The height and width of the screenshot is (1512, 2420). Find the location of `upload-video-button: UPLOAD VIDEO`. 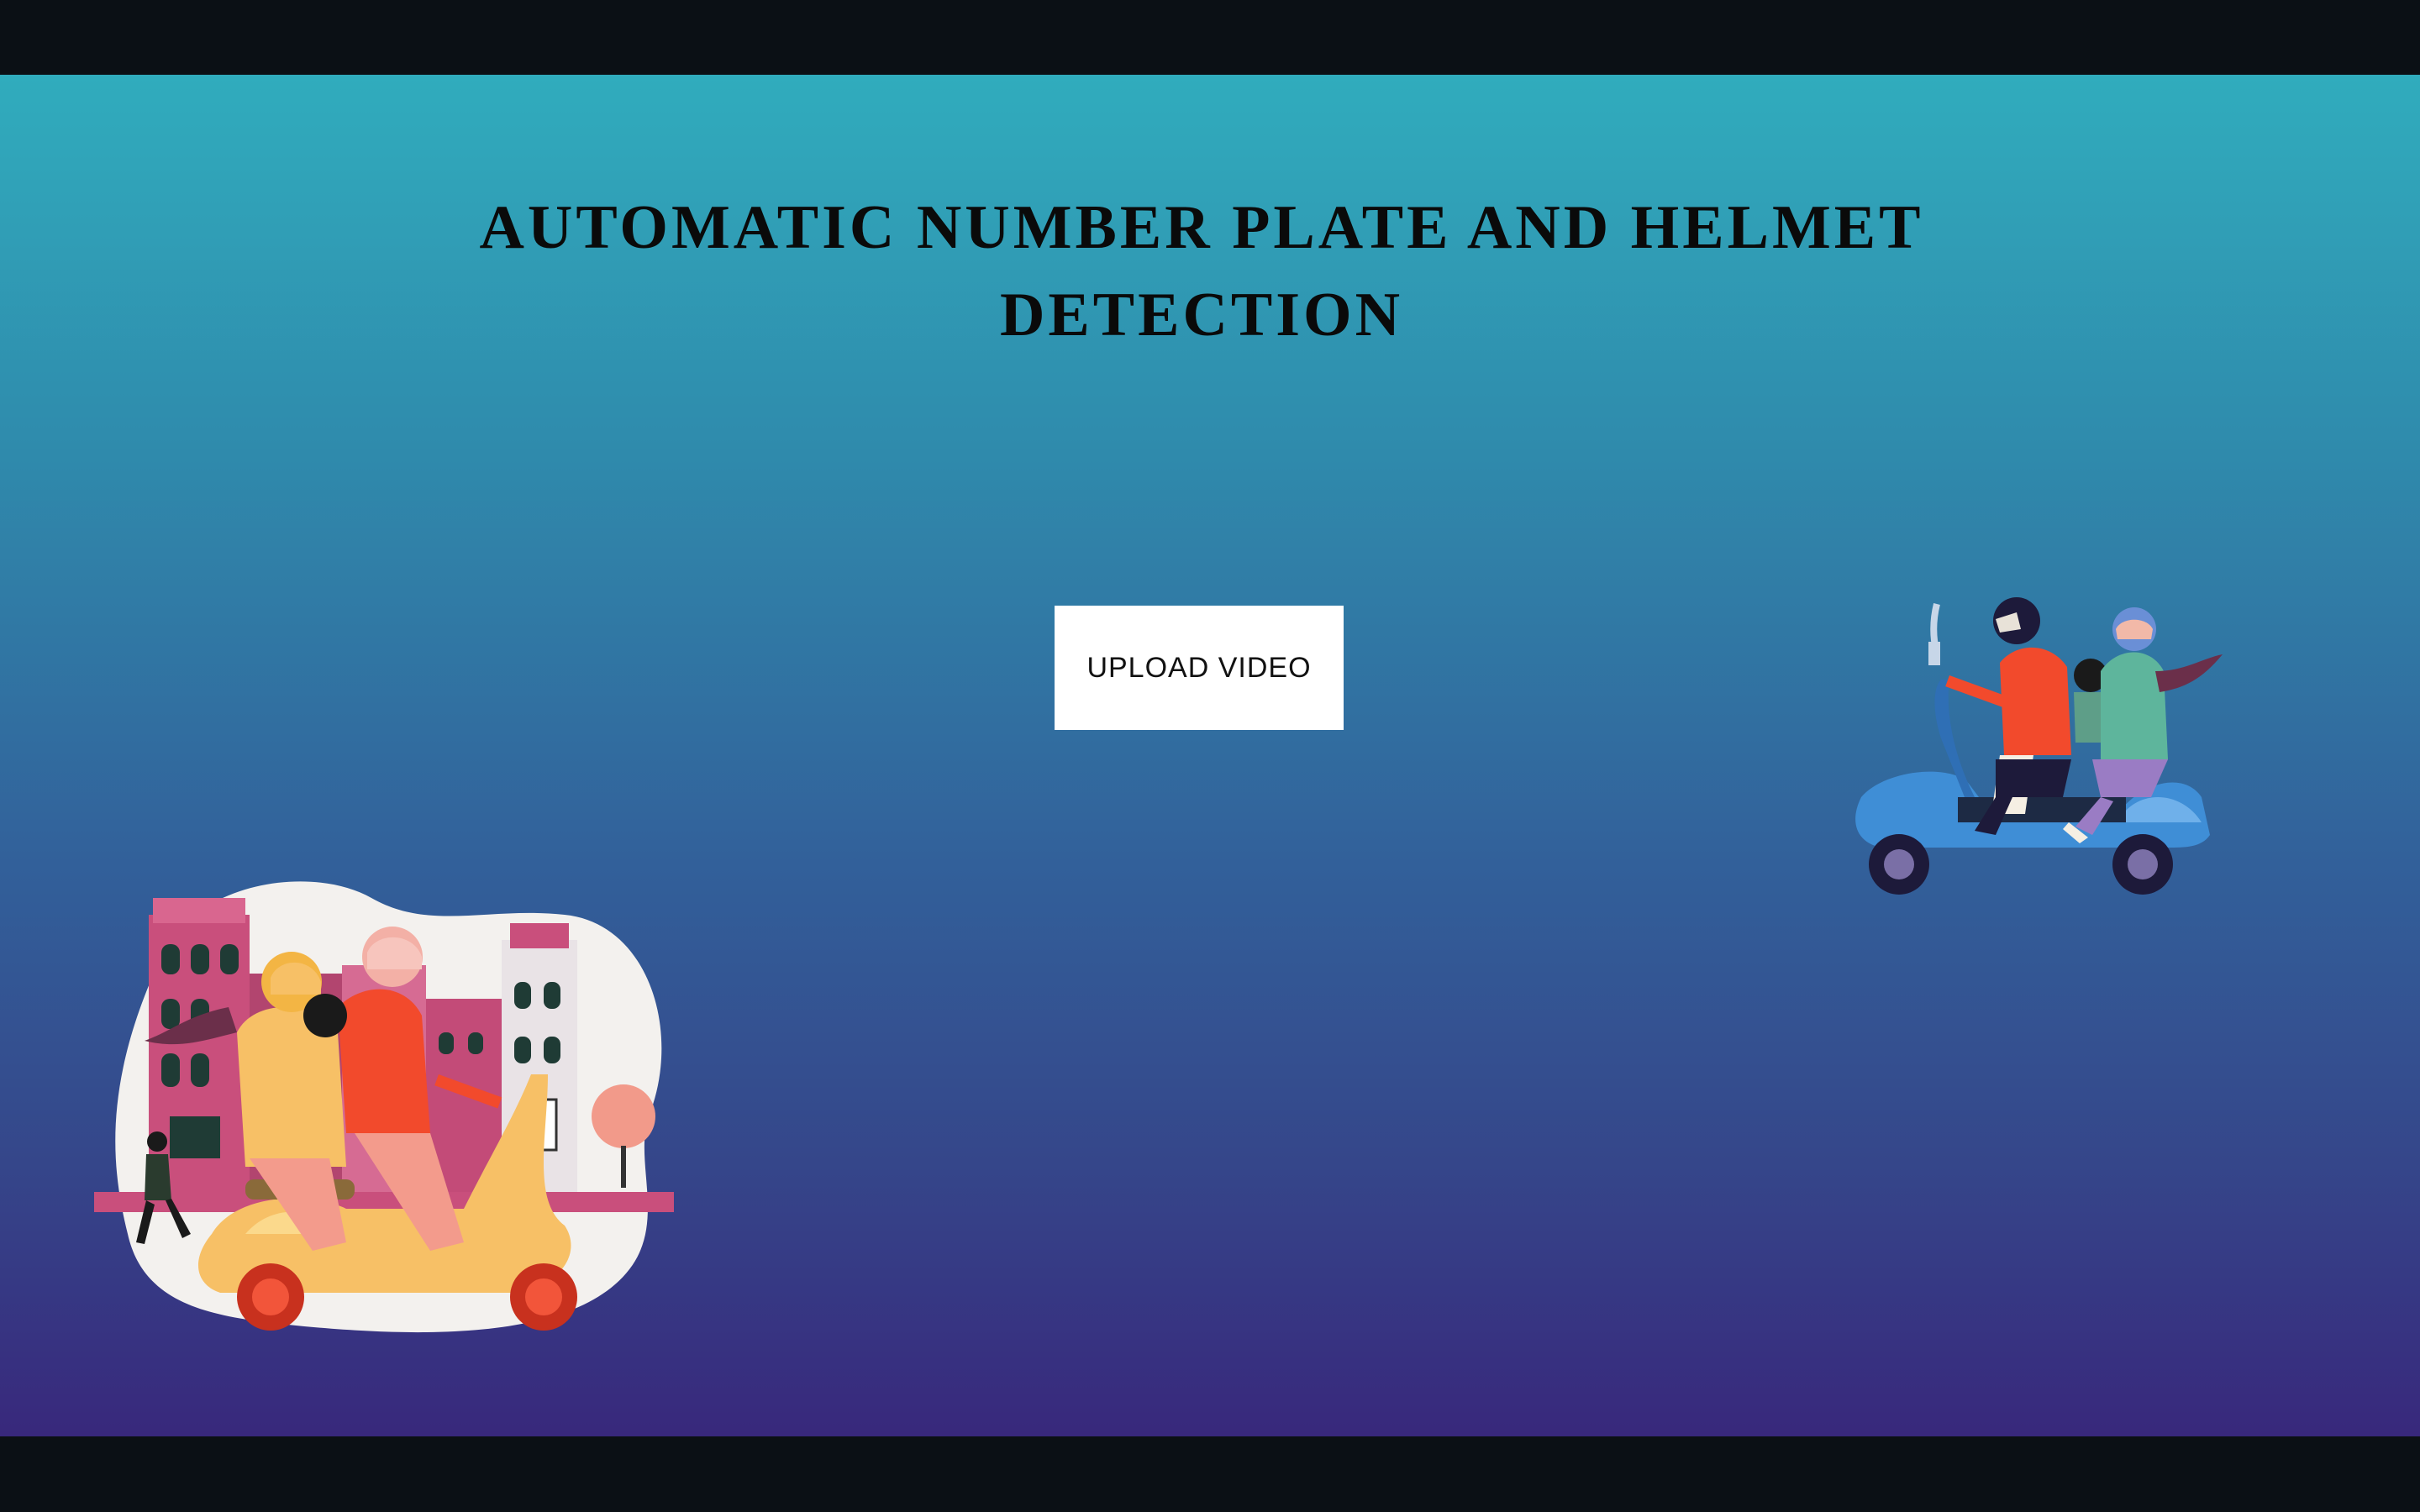

upload-video-button: UPLOAD VIDEO is located at coordinates (1199, 668).